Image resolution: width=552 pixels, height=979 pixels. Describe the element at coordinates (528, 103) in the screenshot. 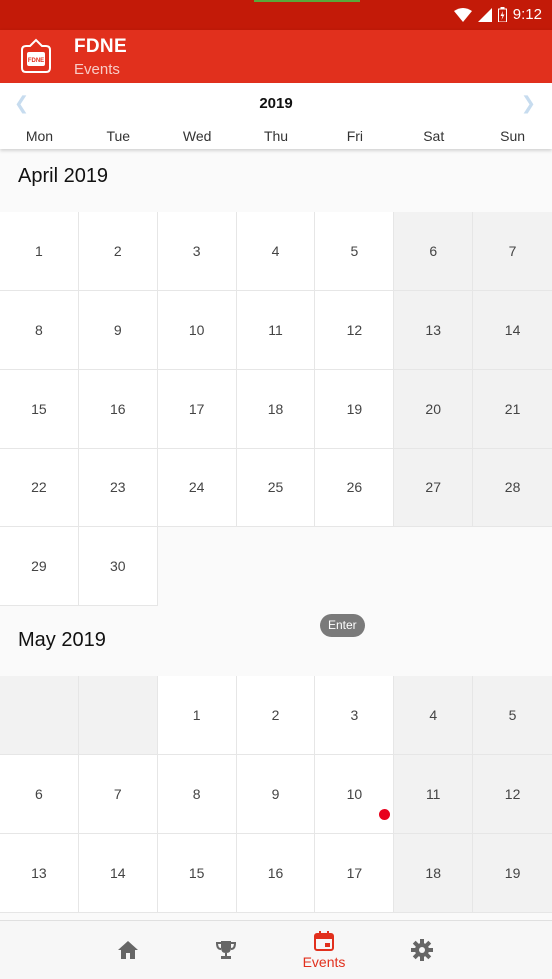

I see `next-year-icon: ❯` at that location.